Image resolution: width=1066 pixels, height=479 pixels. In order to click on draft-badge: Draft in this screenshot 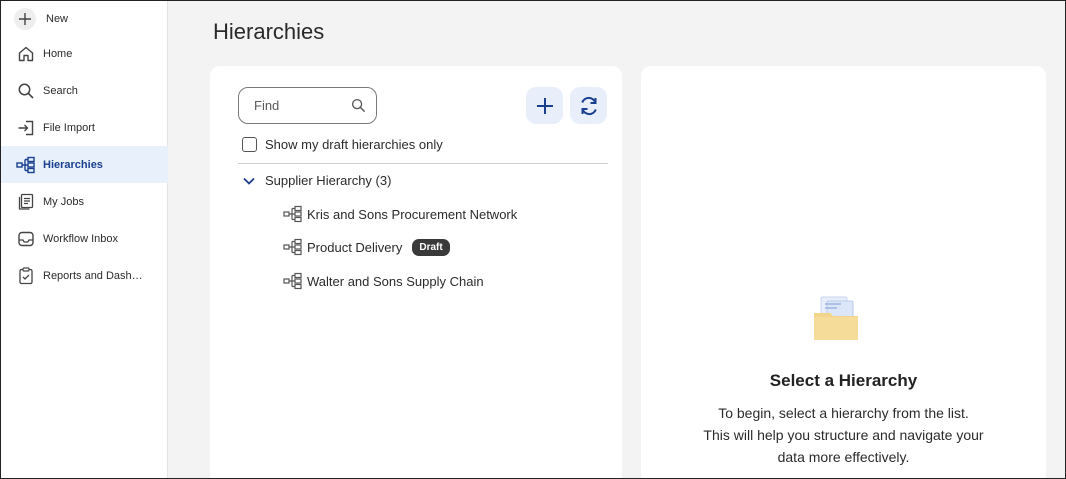, I will do `click(431, 247)`.